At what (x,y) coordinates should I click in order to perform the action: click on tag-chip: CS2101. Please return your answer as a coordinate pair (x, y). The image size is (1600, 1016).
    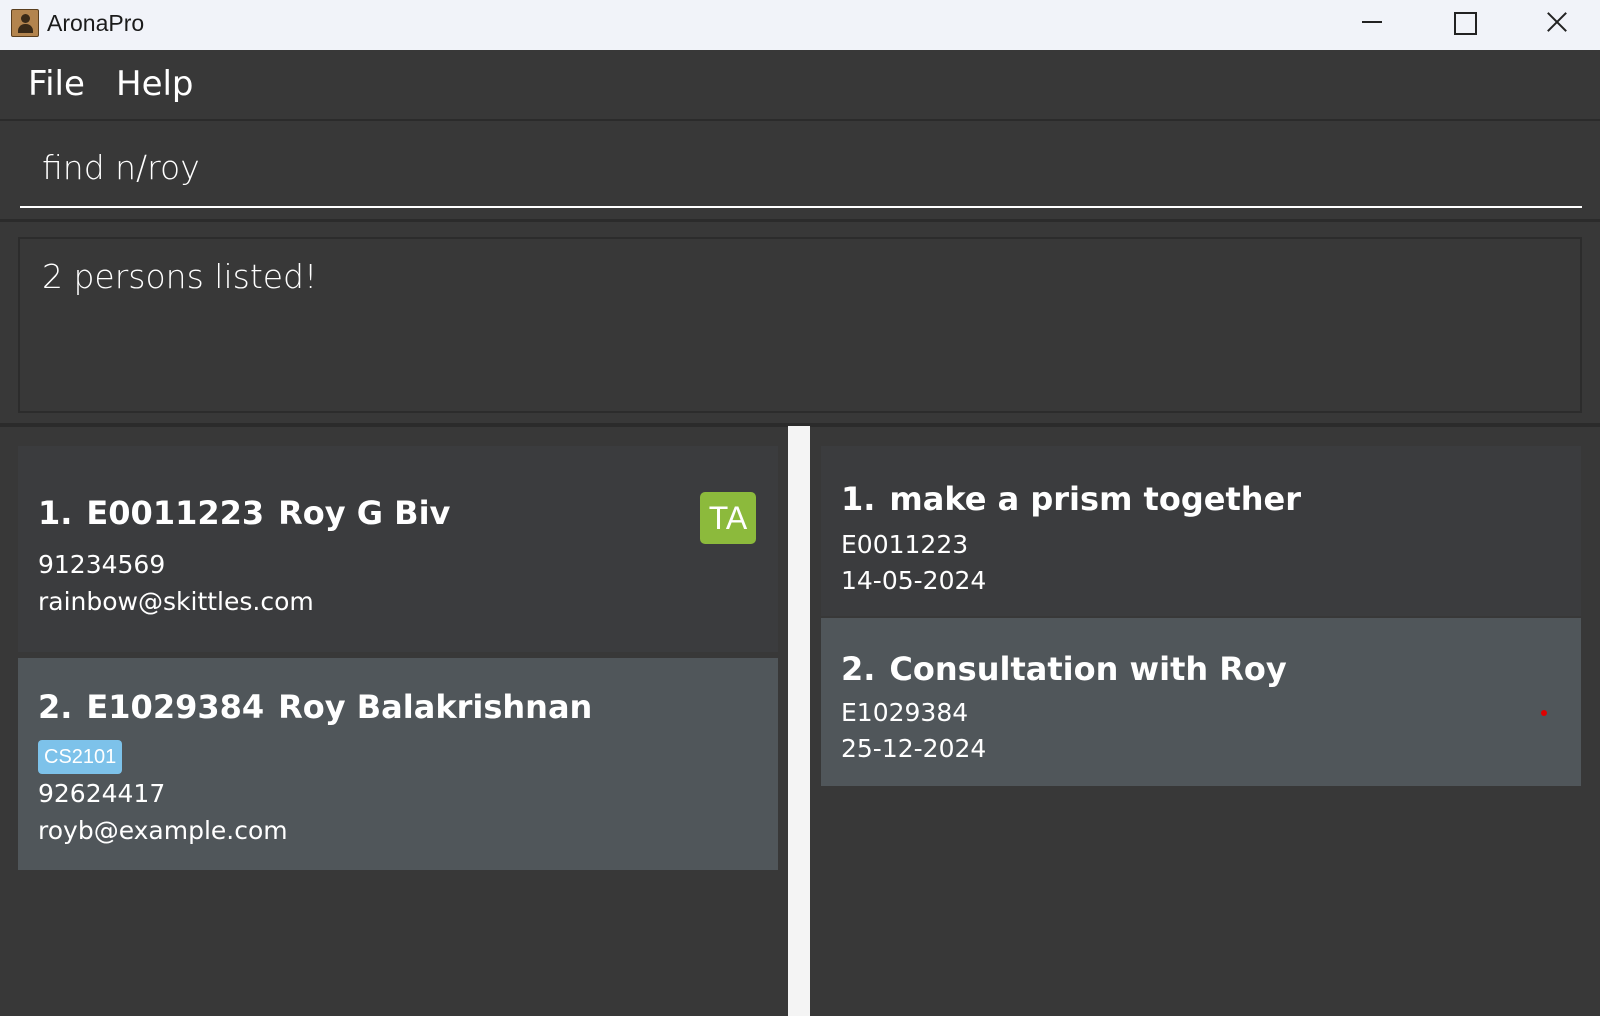
    Looking at the image, I should click on (80, 757).